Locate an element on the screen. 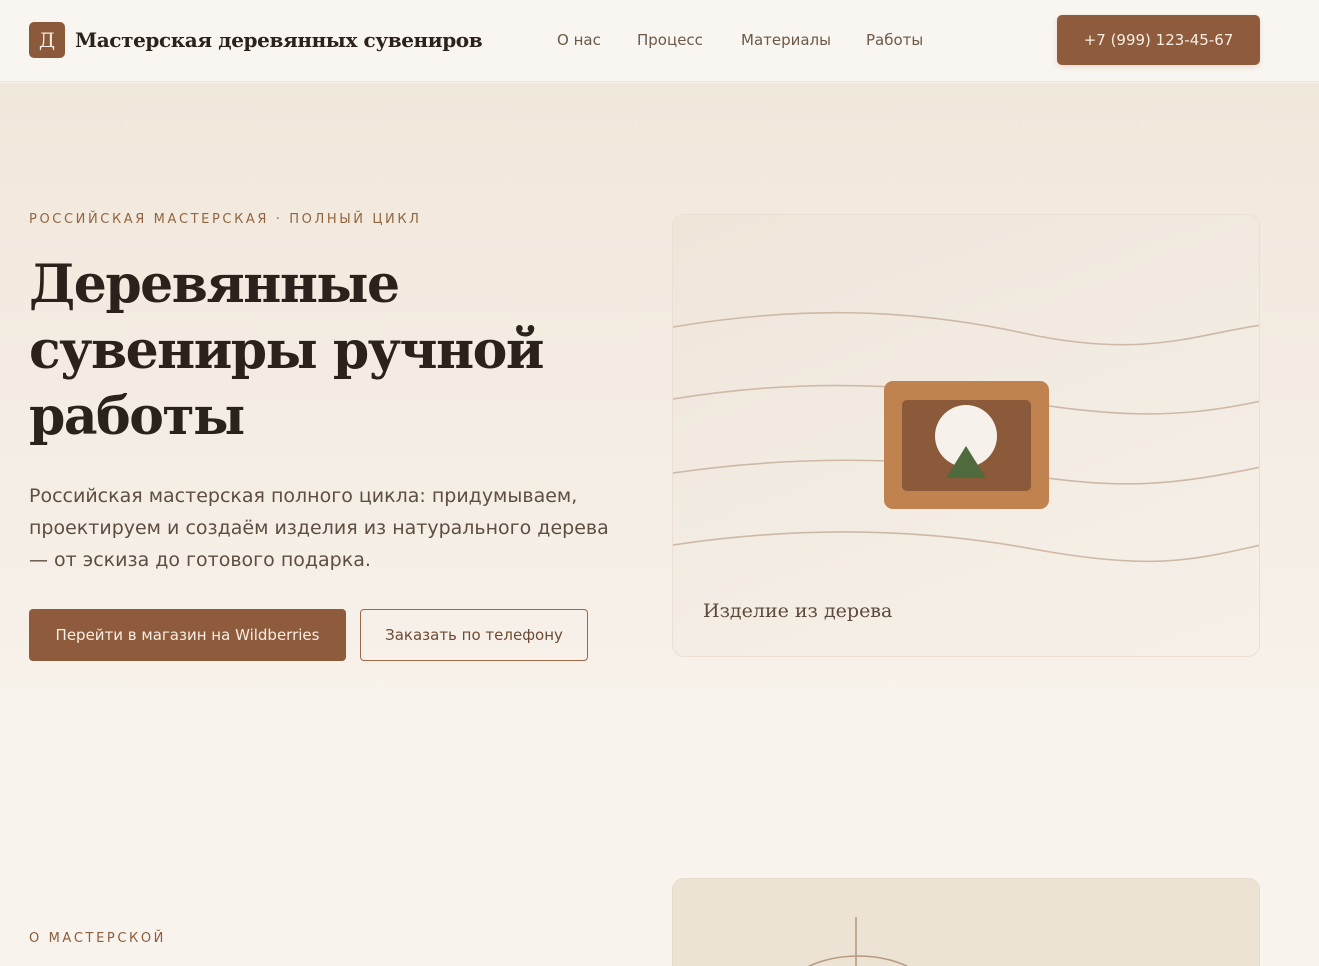 Image resolution: width=1319 pixels, height=966 pixels. logo-text: Мастерская деревянных сувениров is located at coordinates (279, 40).